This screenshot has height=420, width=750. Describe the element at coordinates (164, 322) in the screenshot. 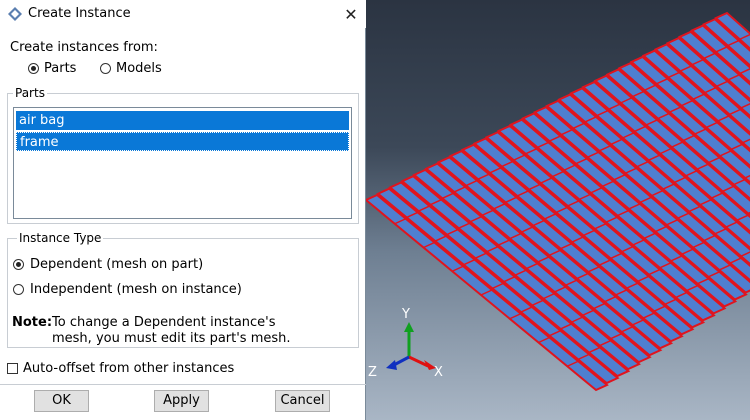

I see `note-text-line1: To change a Dependent instance's` at that location.